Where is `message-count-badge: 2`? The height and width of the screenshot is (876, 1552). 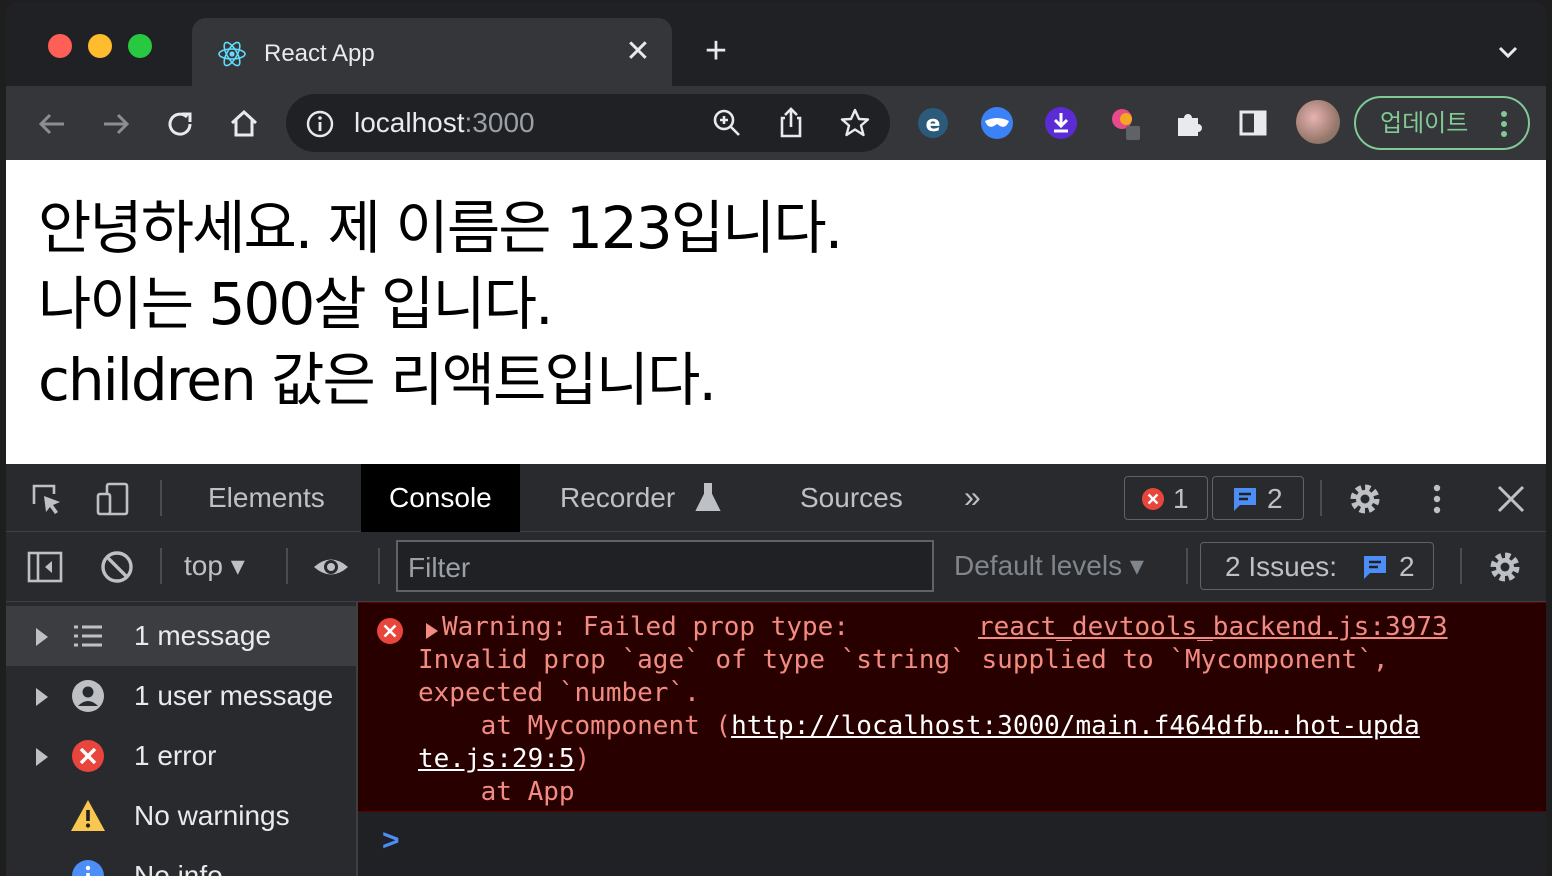 message-count-badge: 2 is located at coordinates (1258, 498).